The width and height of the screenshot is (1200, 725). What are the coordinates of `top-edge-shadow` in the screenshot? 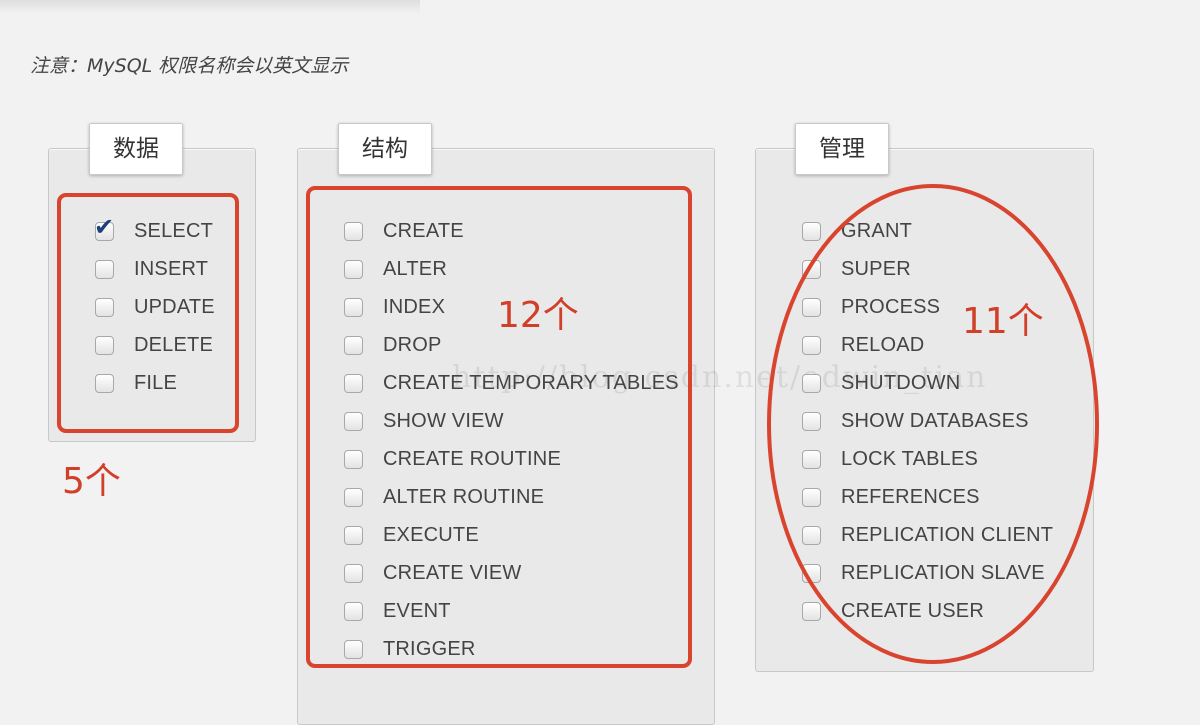 It's located at (210, 7).